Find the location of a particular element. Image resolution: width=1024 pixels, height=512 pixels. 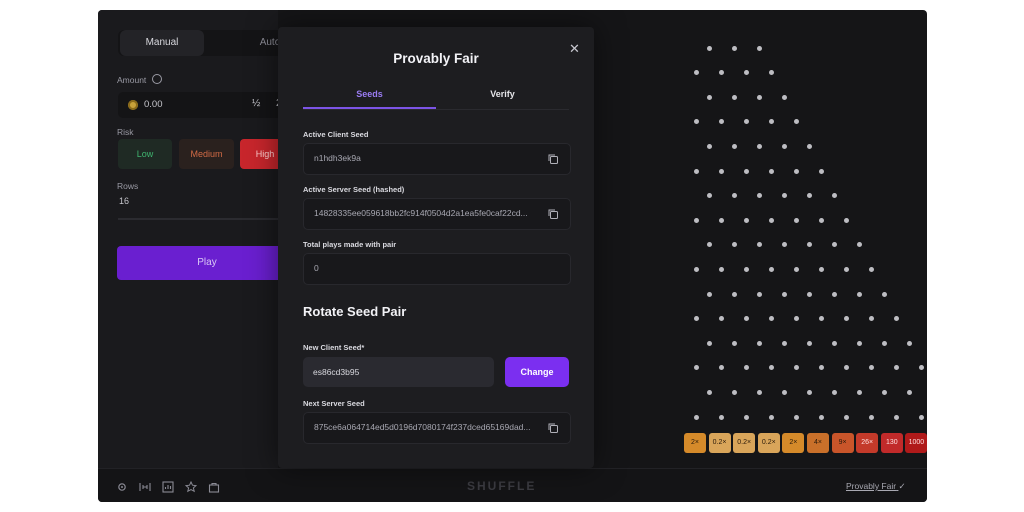

active-client-seed-field: n1hdh3ek9a is located at coordinates (437, 159).